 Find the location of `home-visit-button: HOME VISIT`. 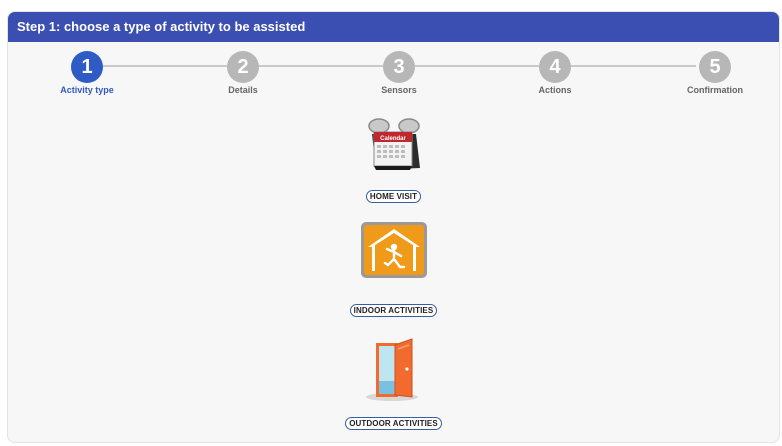

home-visit-button: HOME VISIT is located at coordinates (393, 196).